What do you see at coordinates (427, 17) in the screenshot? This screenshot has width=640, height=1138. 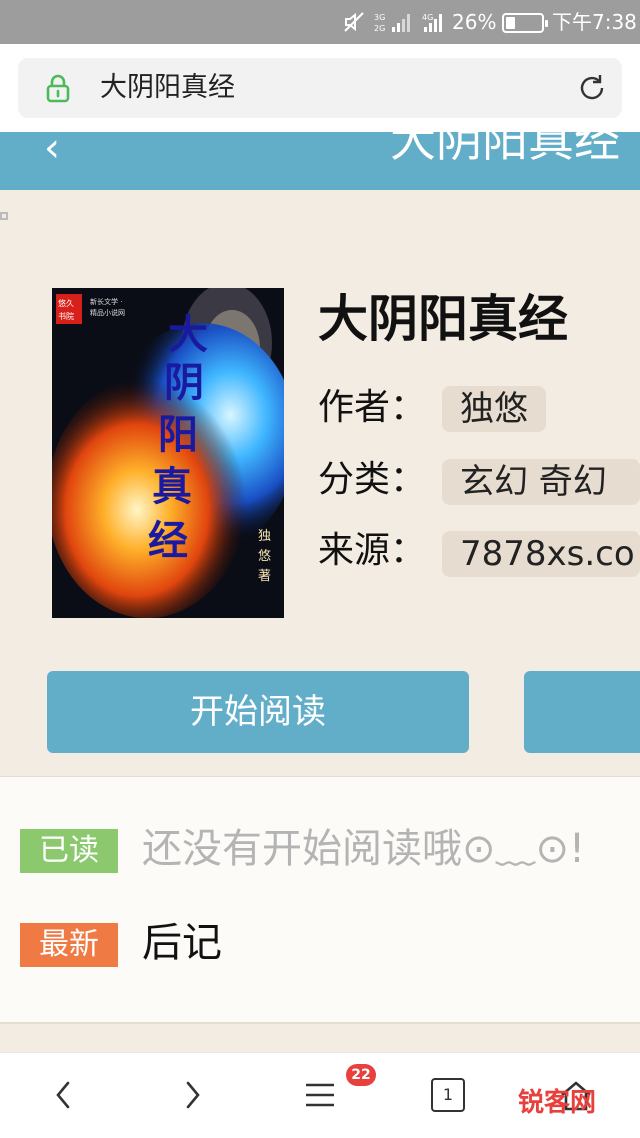 I see `svg-text: 4G` at bounding box center [427, 17].